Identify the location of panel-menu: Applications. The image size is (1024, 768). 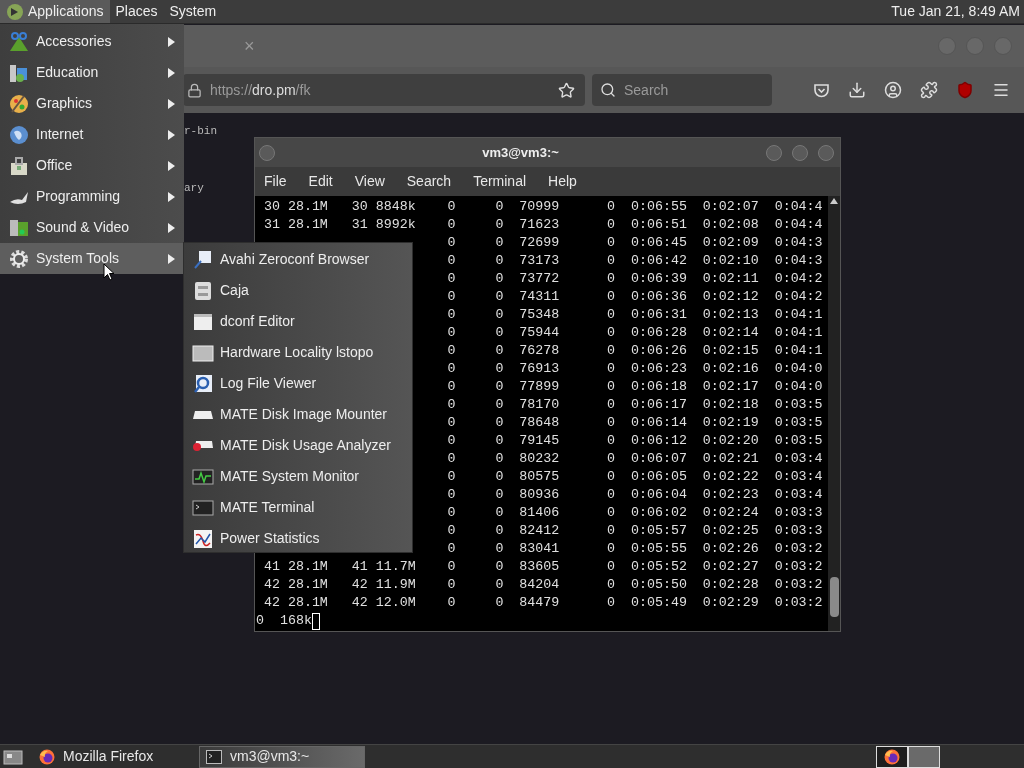
(55, 11).